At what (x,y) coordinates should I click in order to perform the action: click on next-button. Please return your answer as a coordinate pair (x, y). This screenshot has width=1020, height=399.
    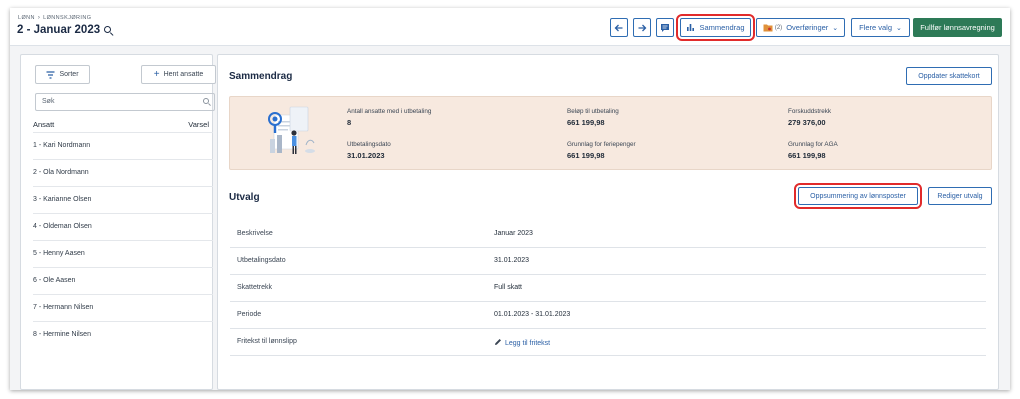
    Looking at the image, I should click on (642, 27).